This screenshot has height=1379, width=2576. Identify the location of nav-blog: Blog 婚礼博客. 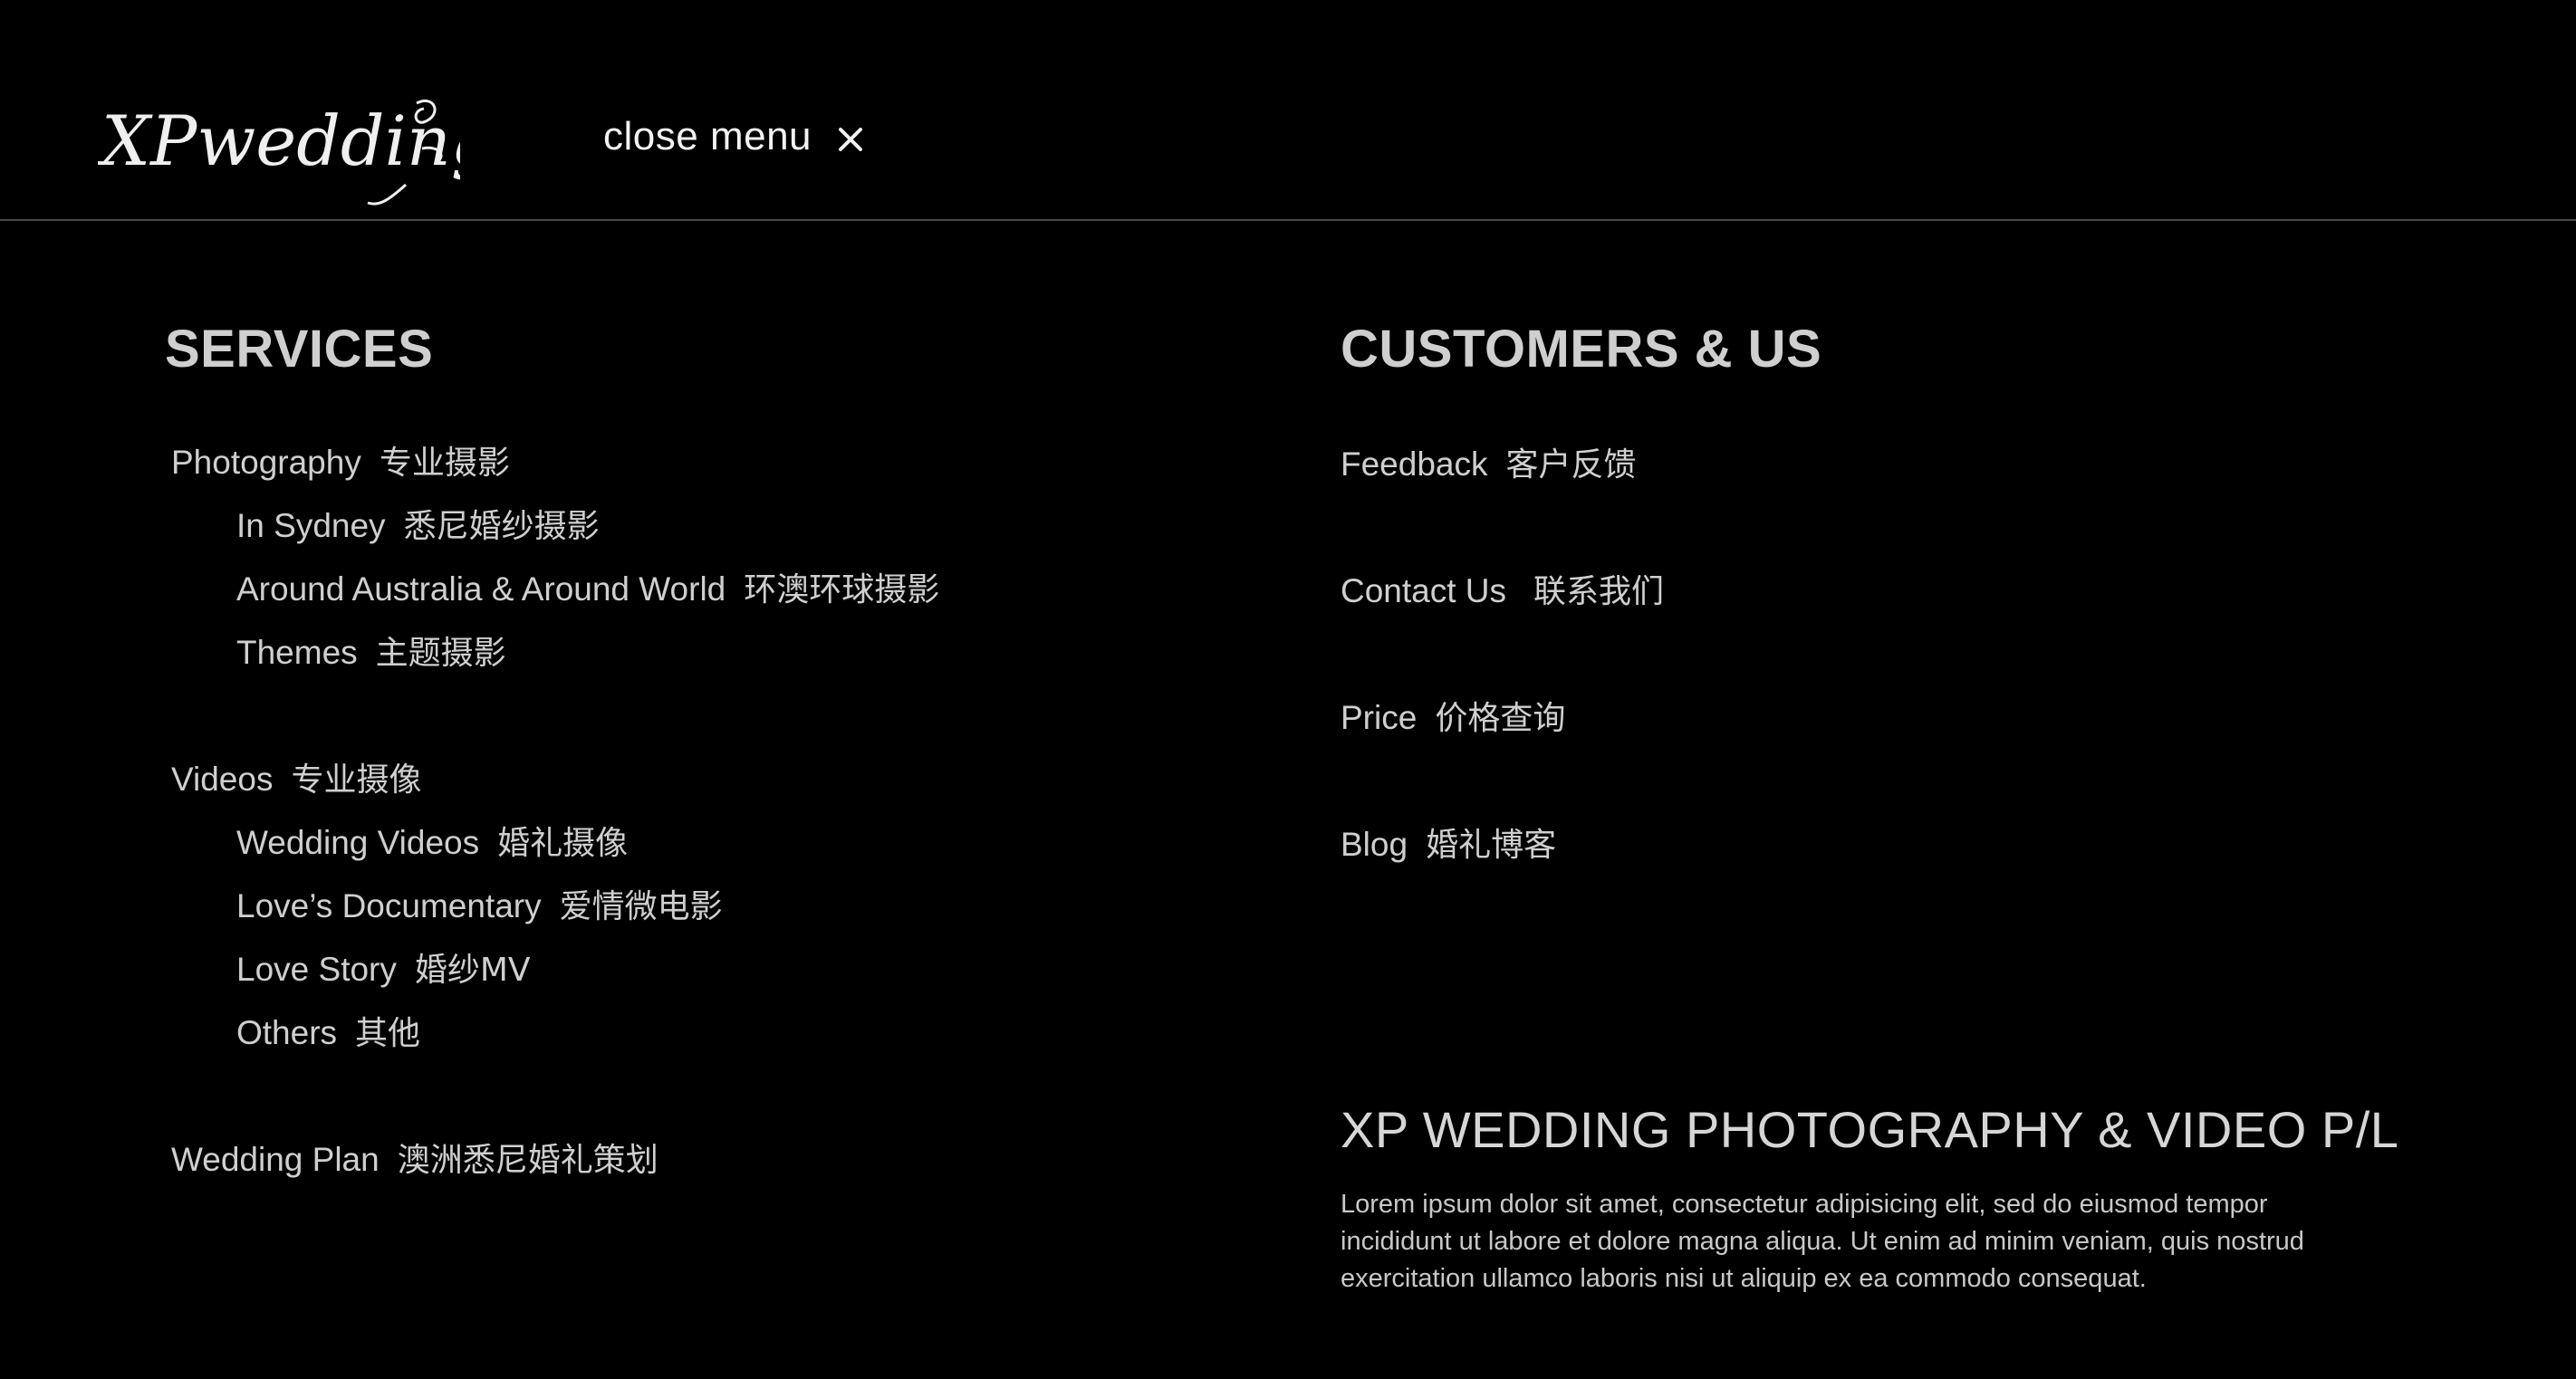
(1448, 842).